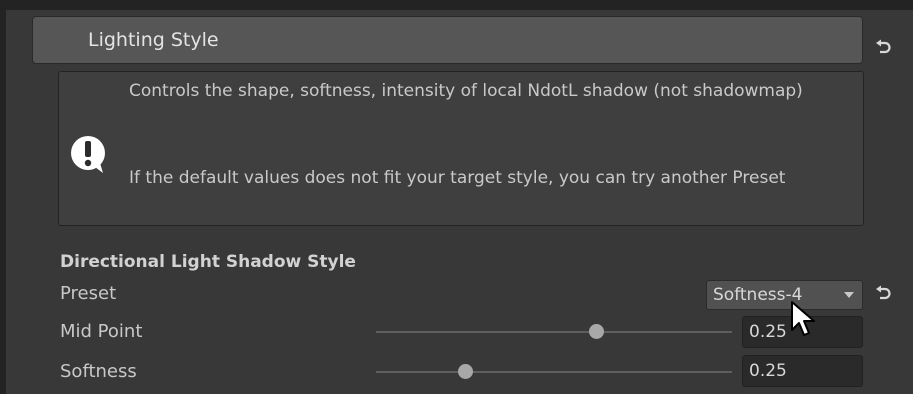  Describe the element at coordinates (803, 318) in the screenshot. I see `mouse-pointer-icon` at that location.